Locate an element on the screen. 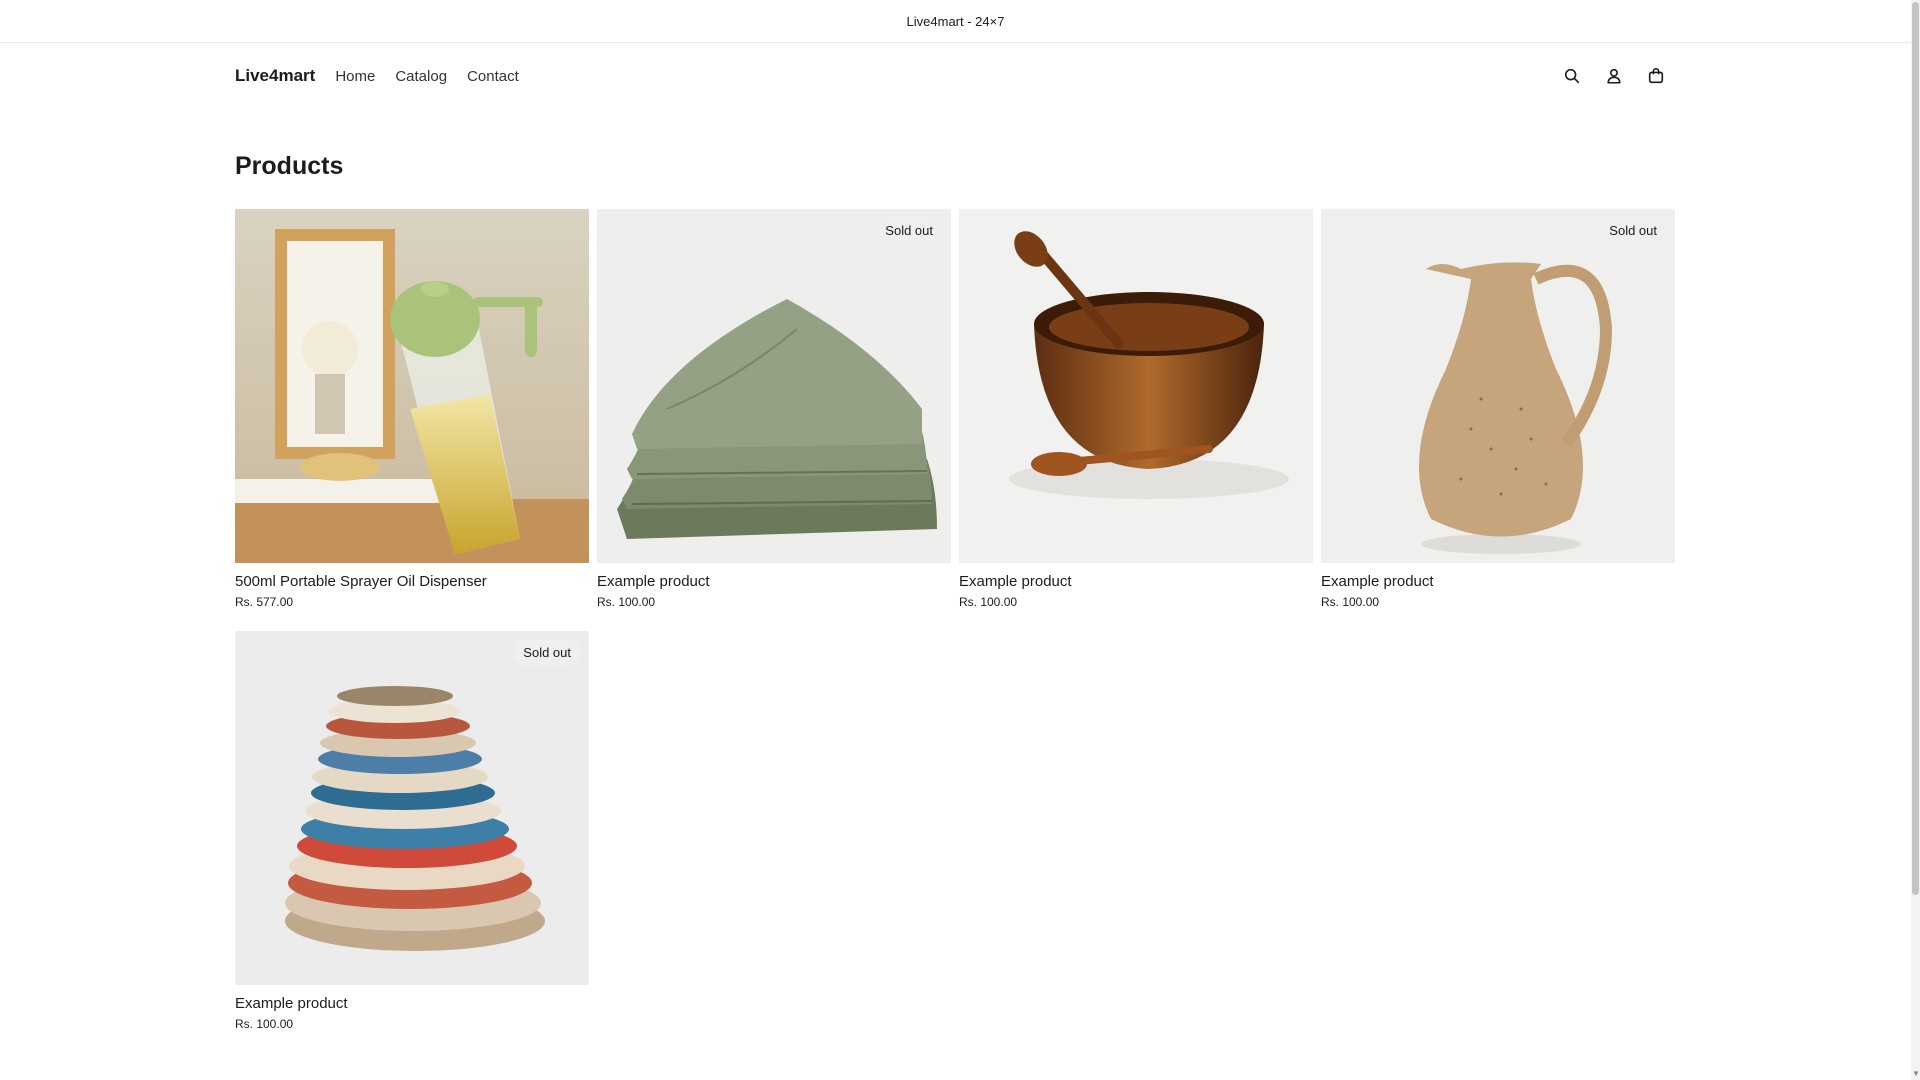  ceramic-pitcher-image is located at coordinates (1498, 386).